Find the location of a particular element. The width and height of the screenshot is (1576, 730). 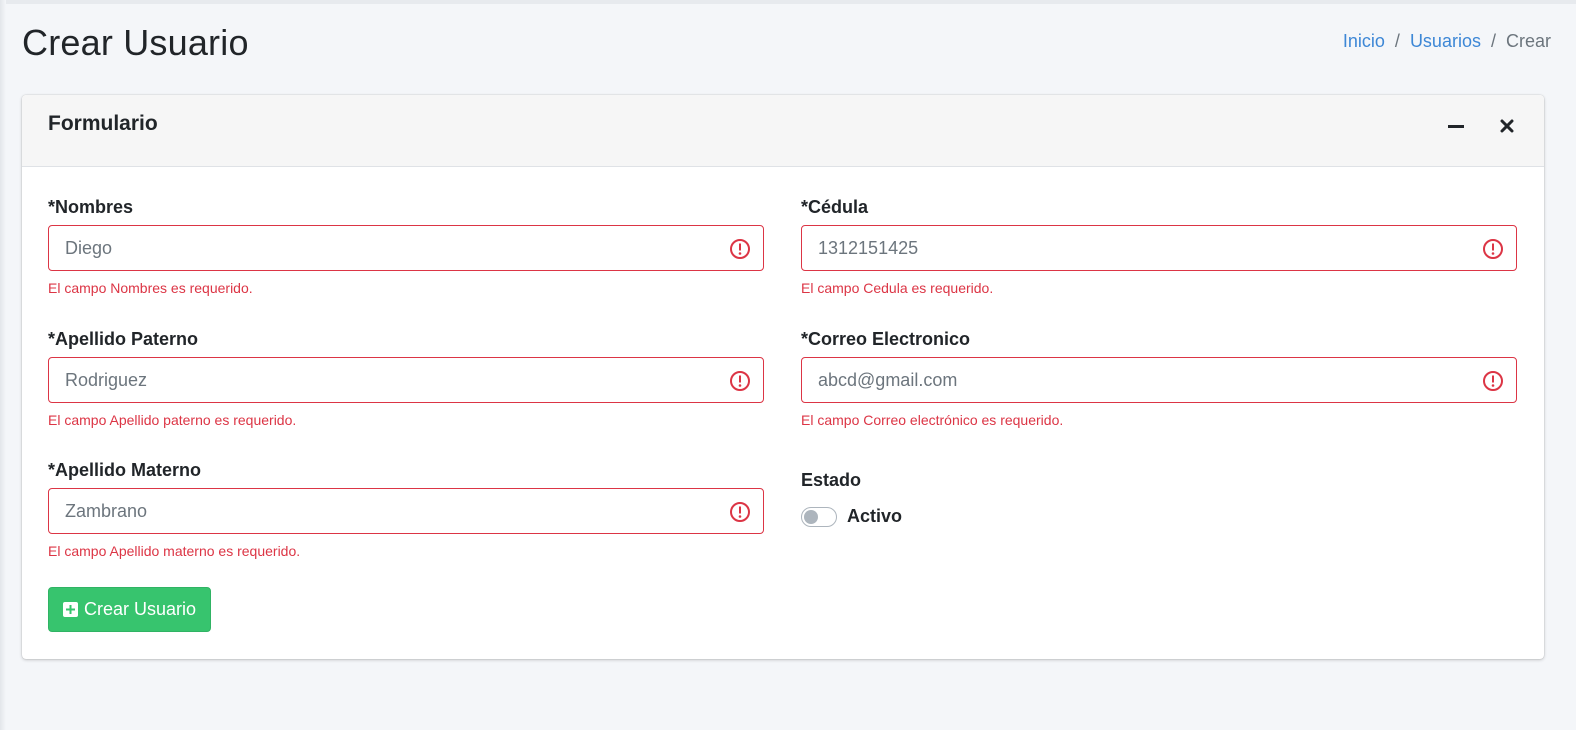

estado-switch-label: Activo is located at coordinates (874, 516).